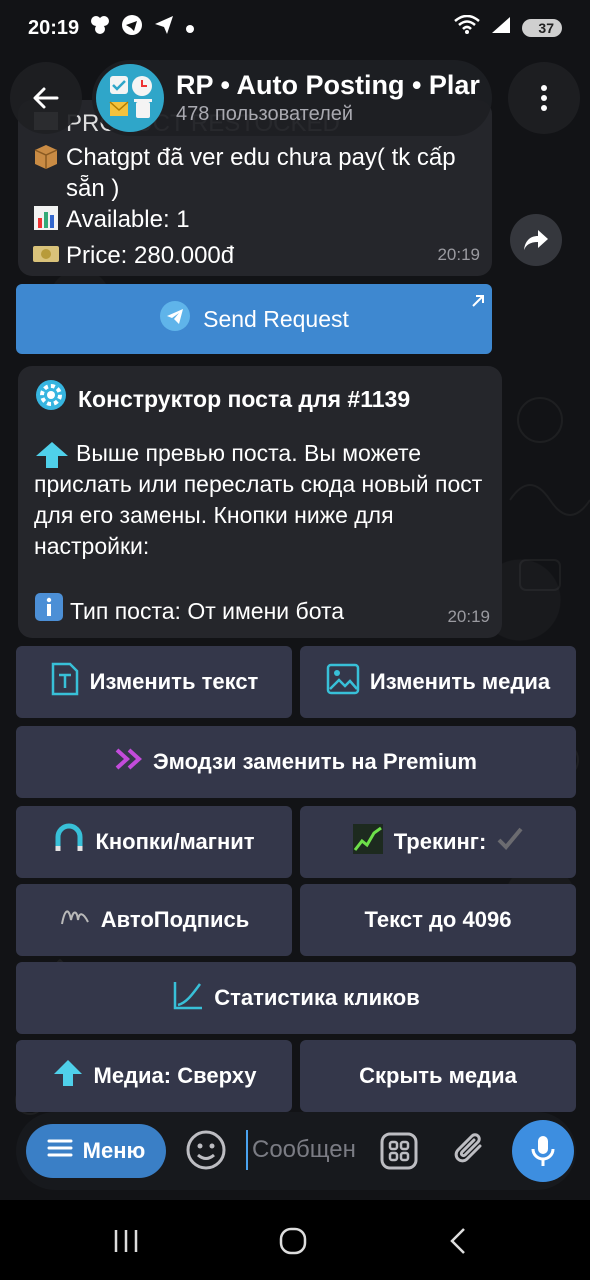 This screenshot has width=590, height=1280. Describe the element at coordinates (49, 611) in the screenshot. I see `info-icon` at that location.